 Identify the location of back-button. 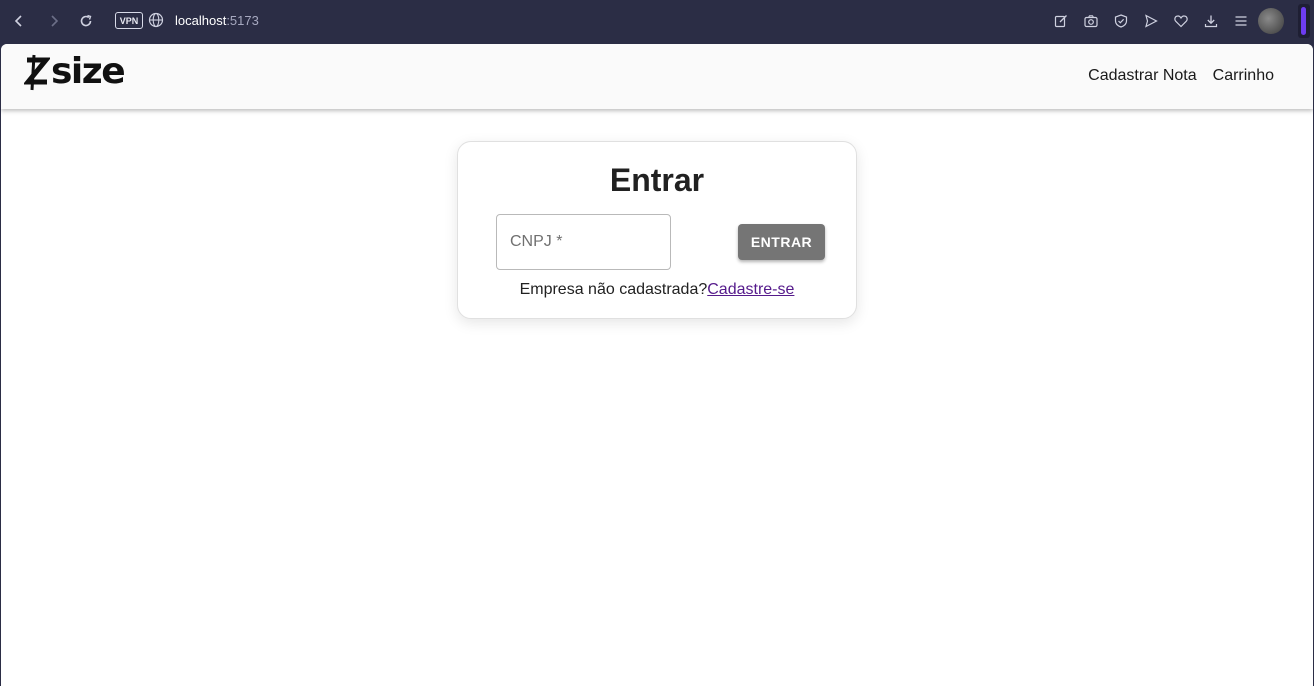
(19, 21).